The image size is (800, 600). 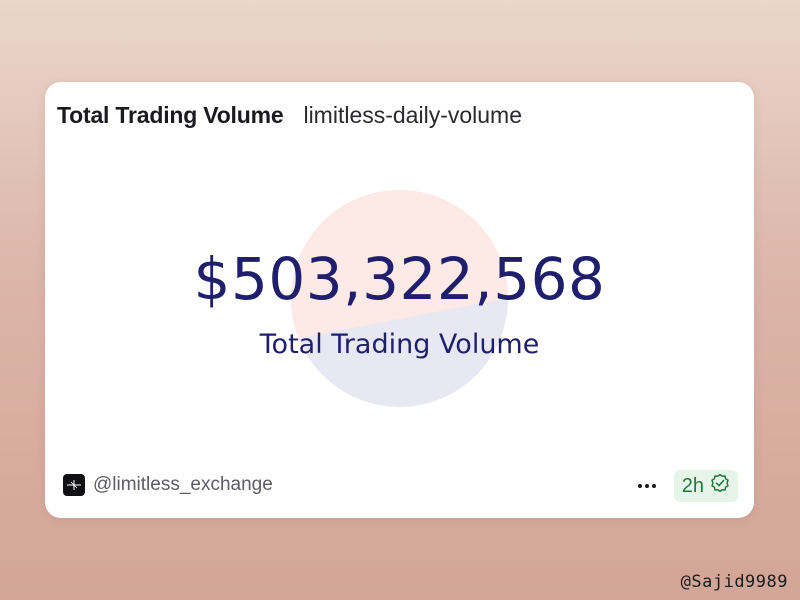 I want to click on verified-check-icon, so click(x=720, y=486).